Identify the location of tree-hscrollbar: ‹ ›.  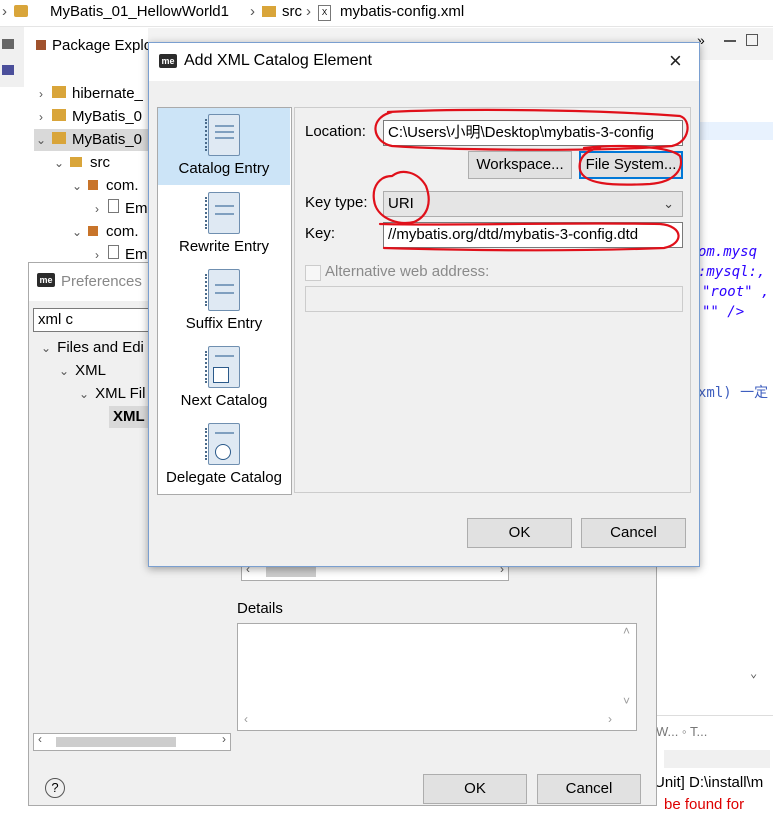
(132, 741).